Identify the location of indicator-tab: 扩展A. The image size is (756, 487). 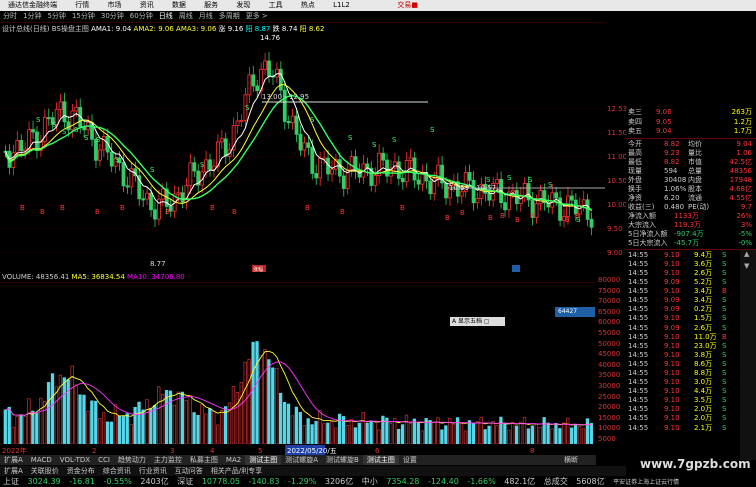
(13, 460).